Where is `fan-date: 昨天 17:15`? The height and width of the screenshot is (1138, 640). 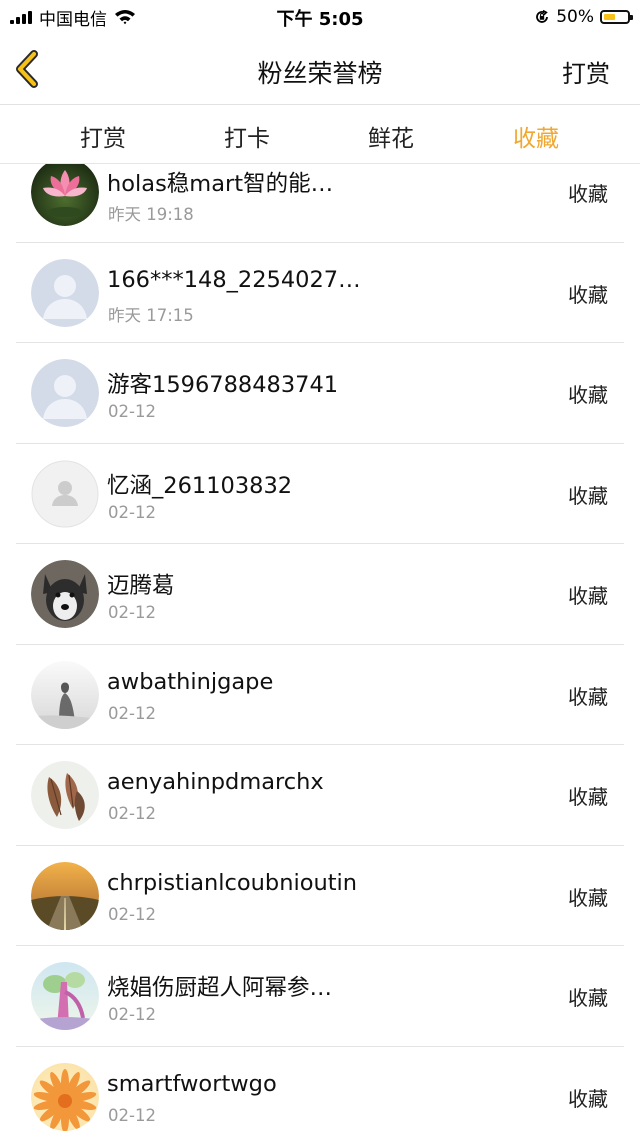 fan-date: 昨天 17:15 is located at coordinates (151, 315).